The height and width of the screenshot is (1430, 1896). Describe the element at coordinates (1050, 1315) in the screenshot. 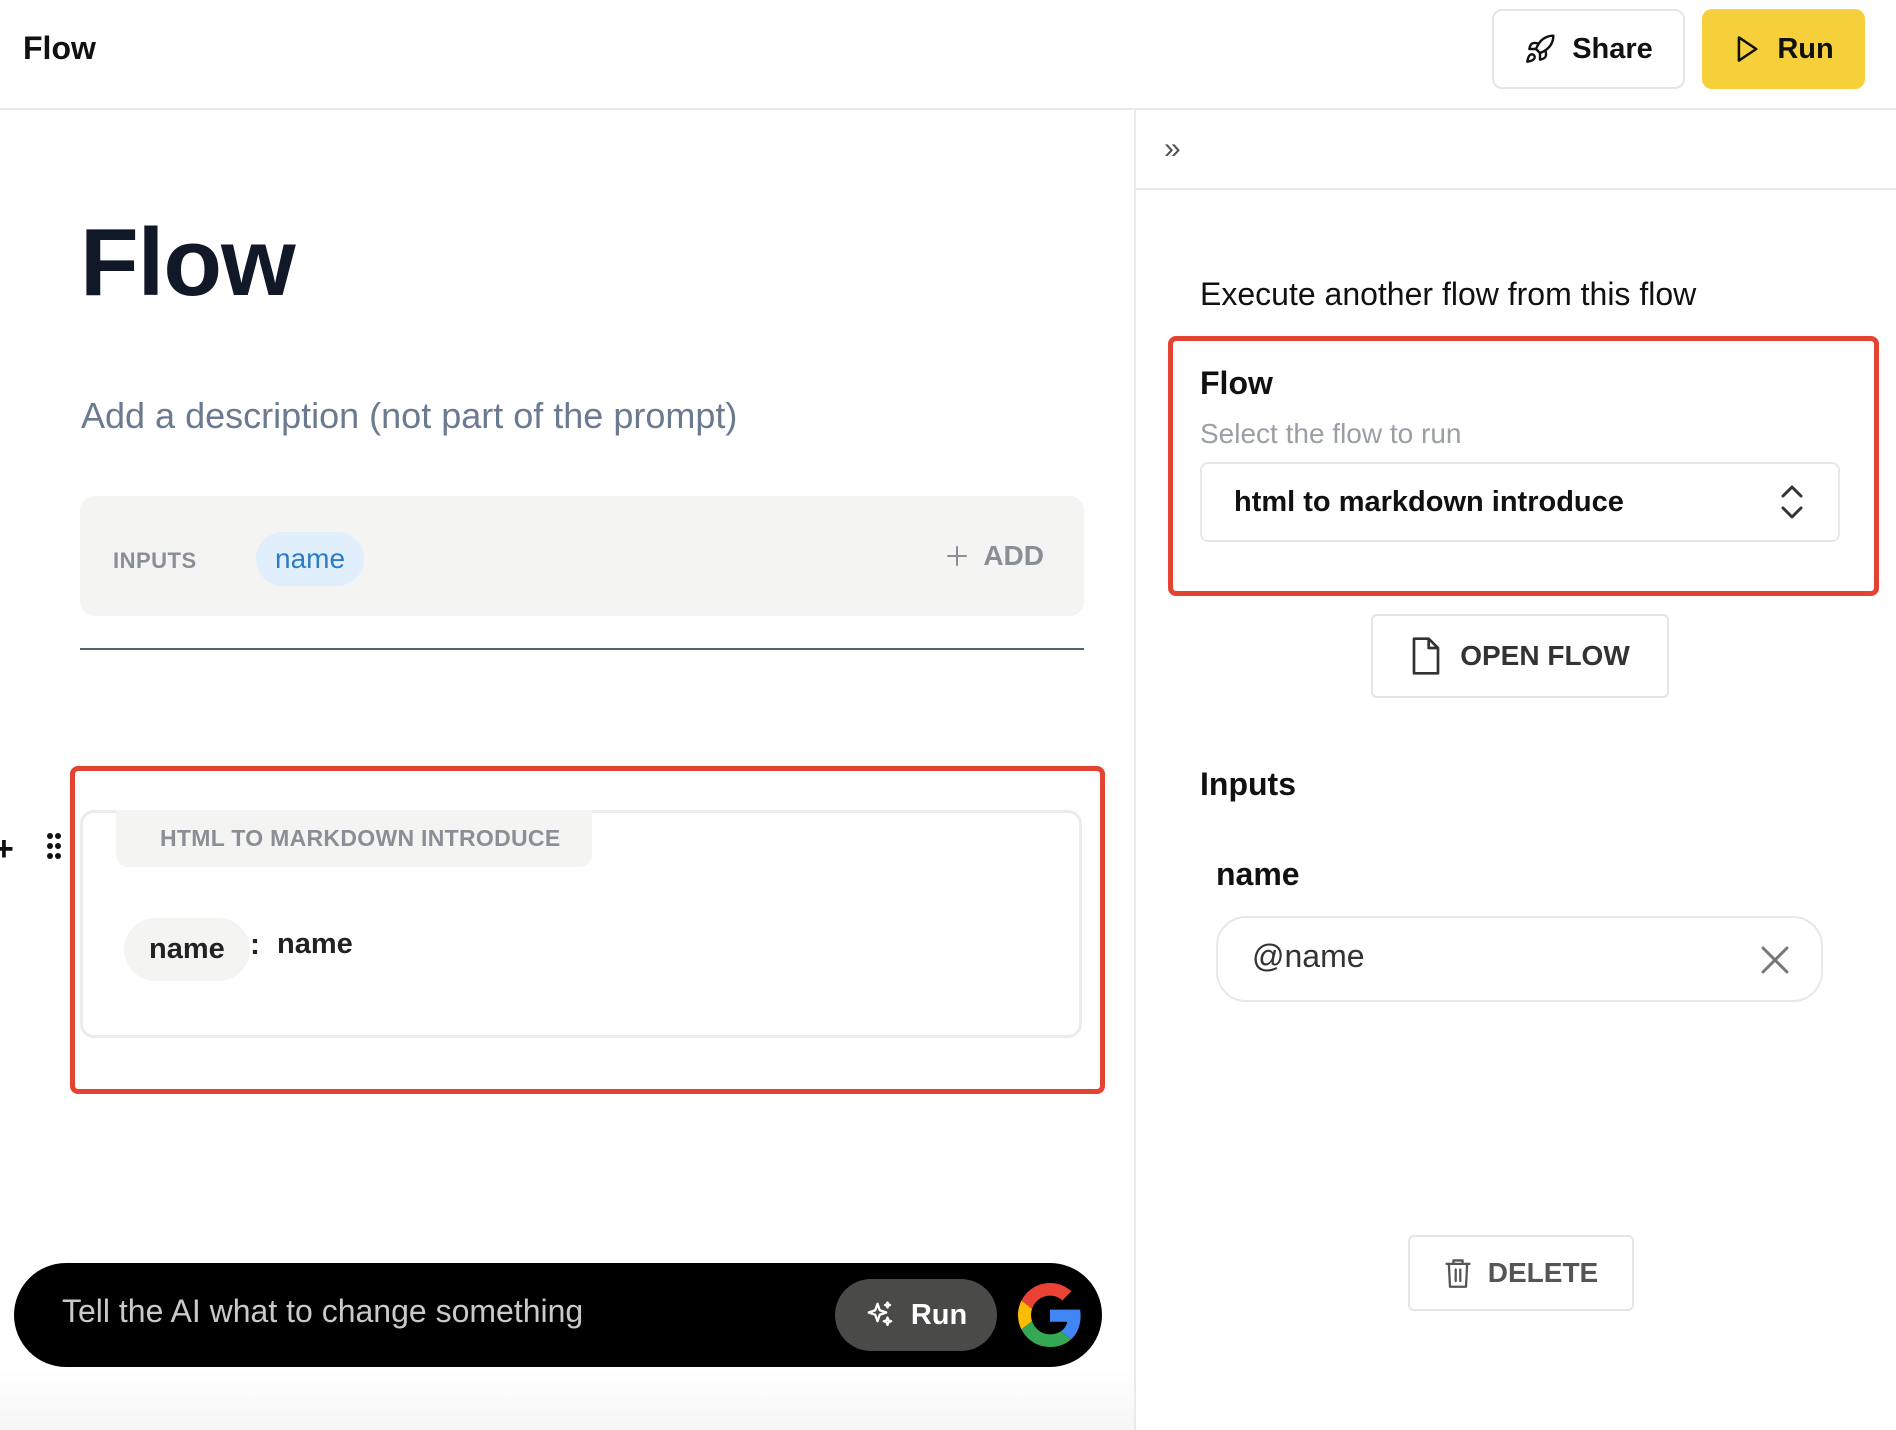

I see `google-icon` at that location.